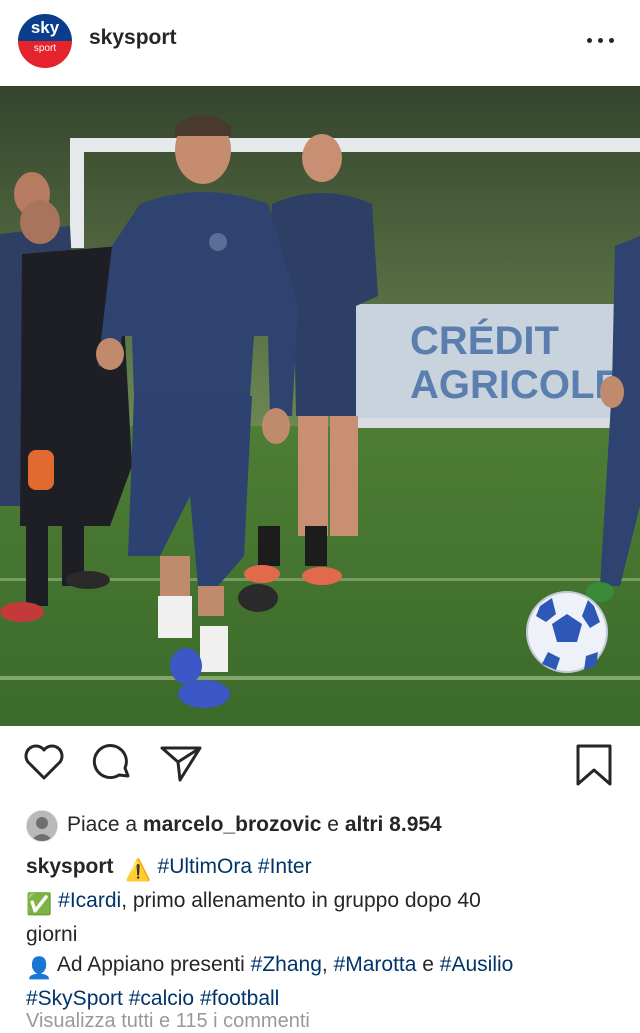 The image size is (640, 1033). I want to click on banner-line1: CRÉDIT, so click(484, 340).